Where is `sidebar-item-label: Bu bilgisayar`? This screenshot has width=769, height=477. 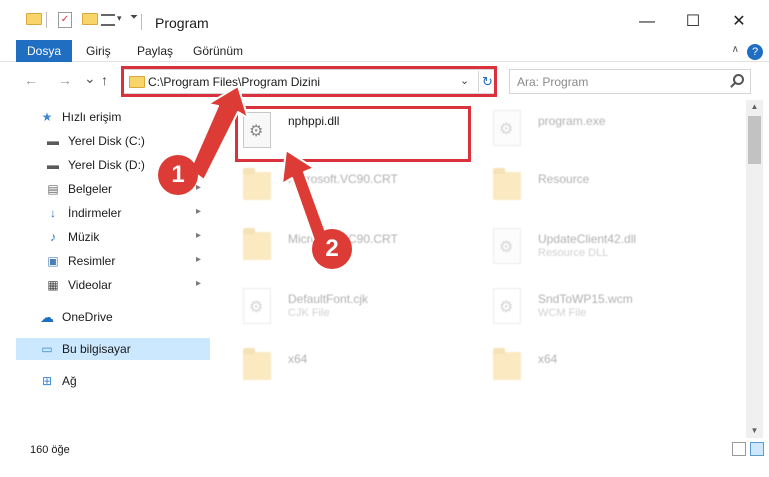 sidebar-item-label: Bu bilgisayar is located at coordinates (96, 349).